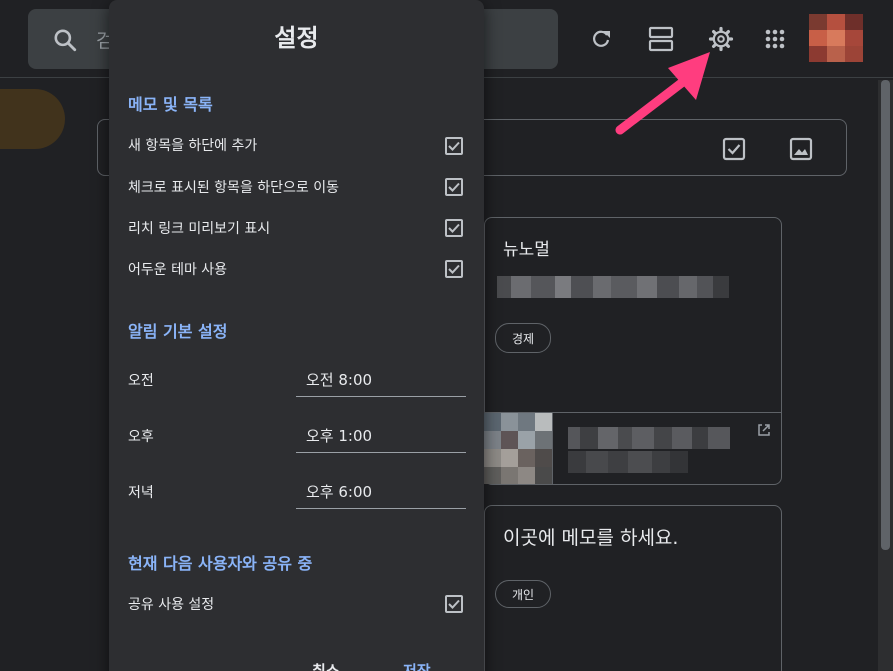 The image size is (893, 671). Describe the element at coordinates (339, 380) in the screenshot. I see `time-value: 오전 8:00` at that location.